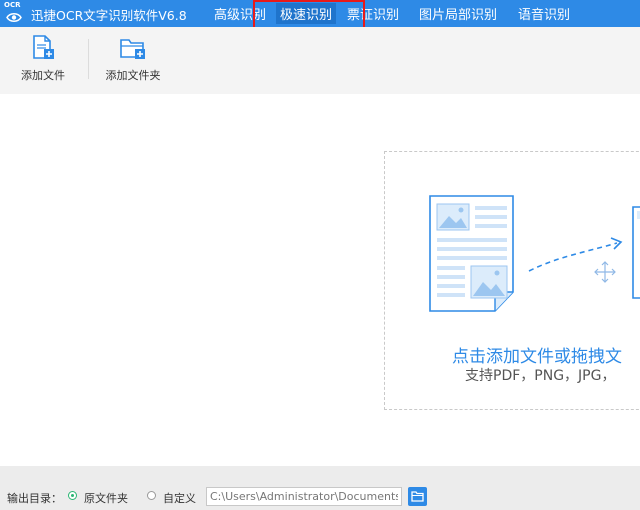 This screenshot has width=640, height=510. What do you see at coordinates (43, 75) in the screenshot?
I see `add-file-label: 添加文件` at bounding box center [43, 75].